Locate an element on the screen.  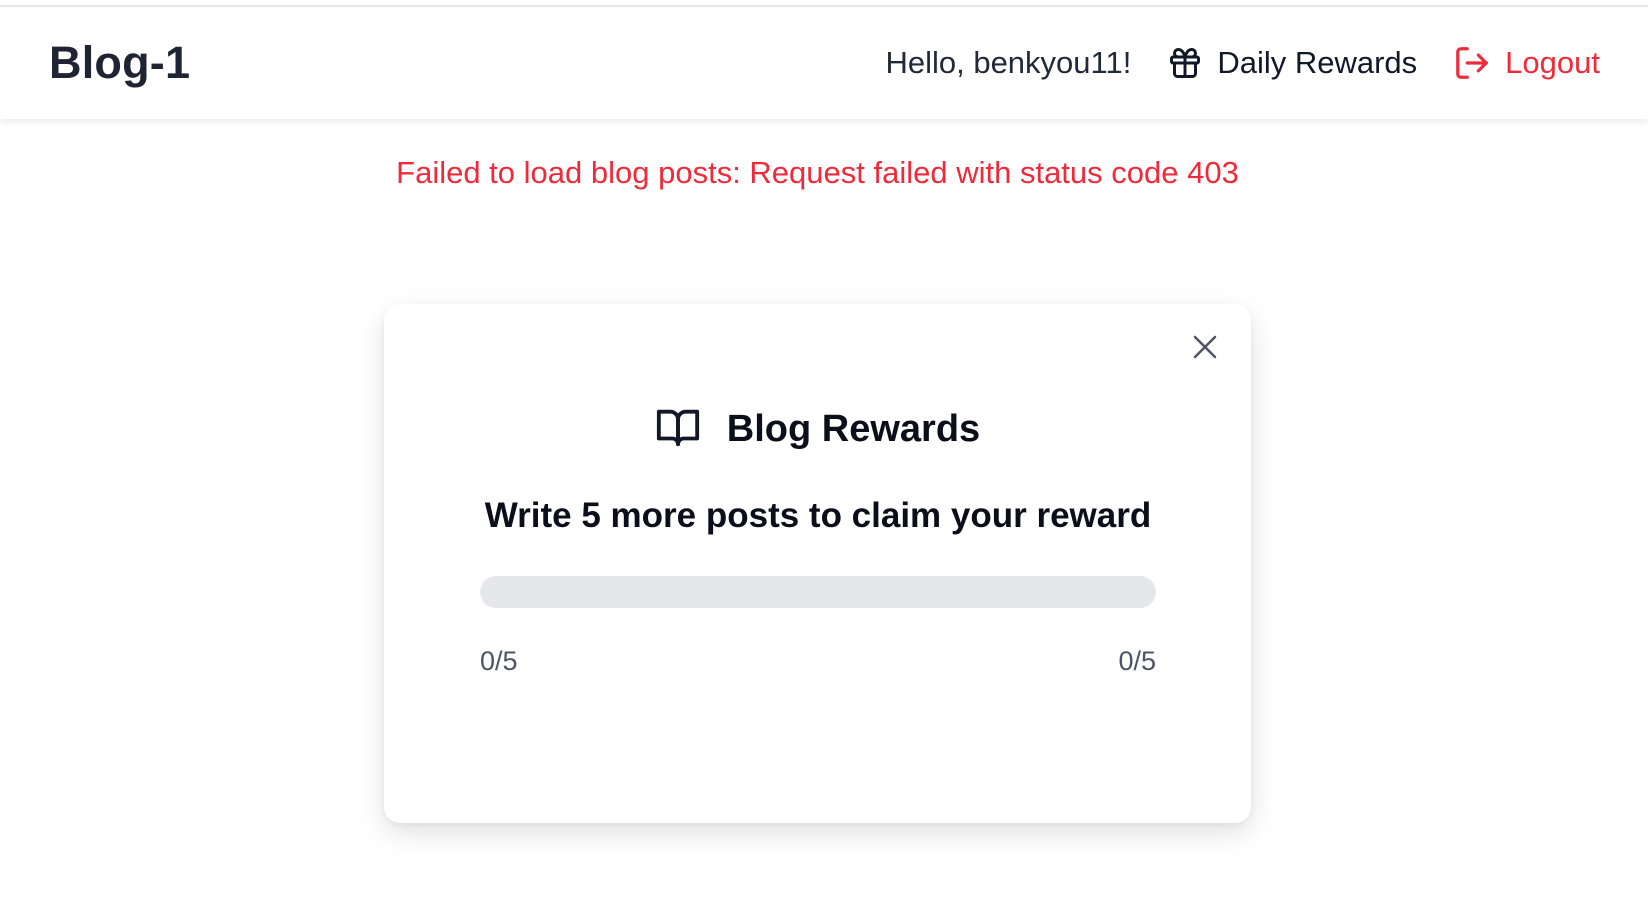
book-open-icon is located at coordinates (678, 429).